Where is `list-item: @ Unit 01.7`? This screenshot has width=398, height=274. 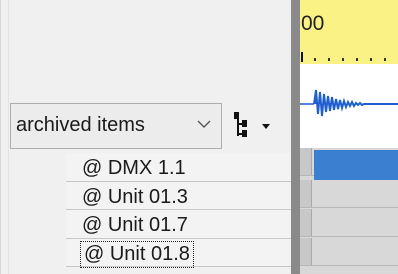
list-item: @ Unit 01.7 is located at coordinates (178, 224).